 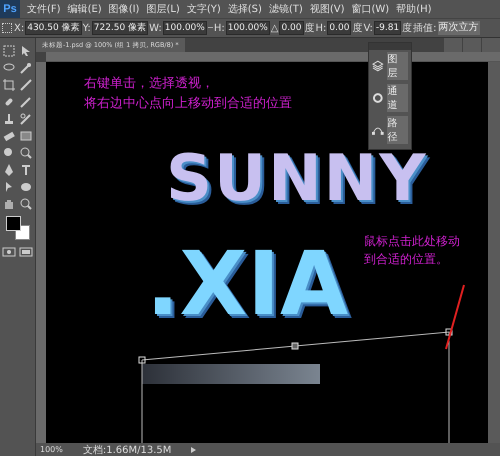 I want to click on link-icon, so click(x=210, y=28).